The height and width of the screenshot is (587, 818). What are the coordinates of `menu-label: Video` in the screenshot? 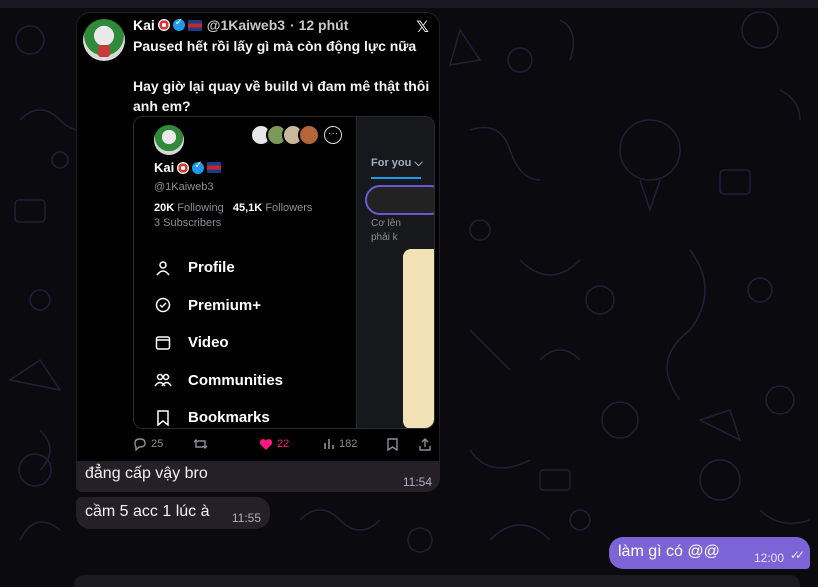 It's located at (208, 343).